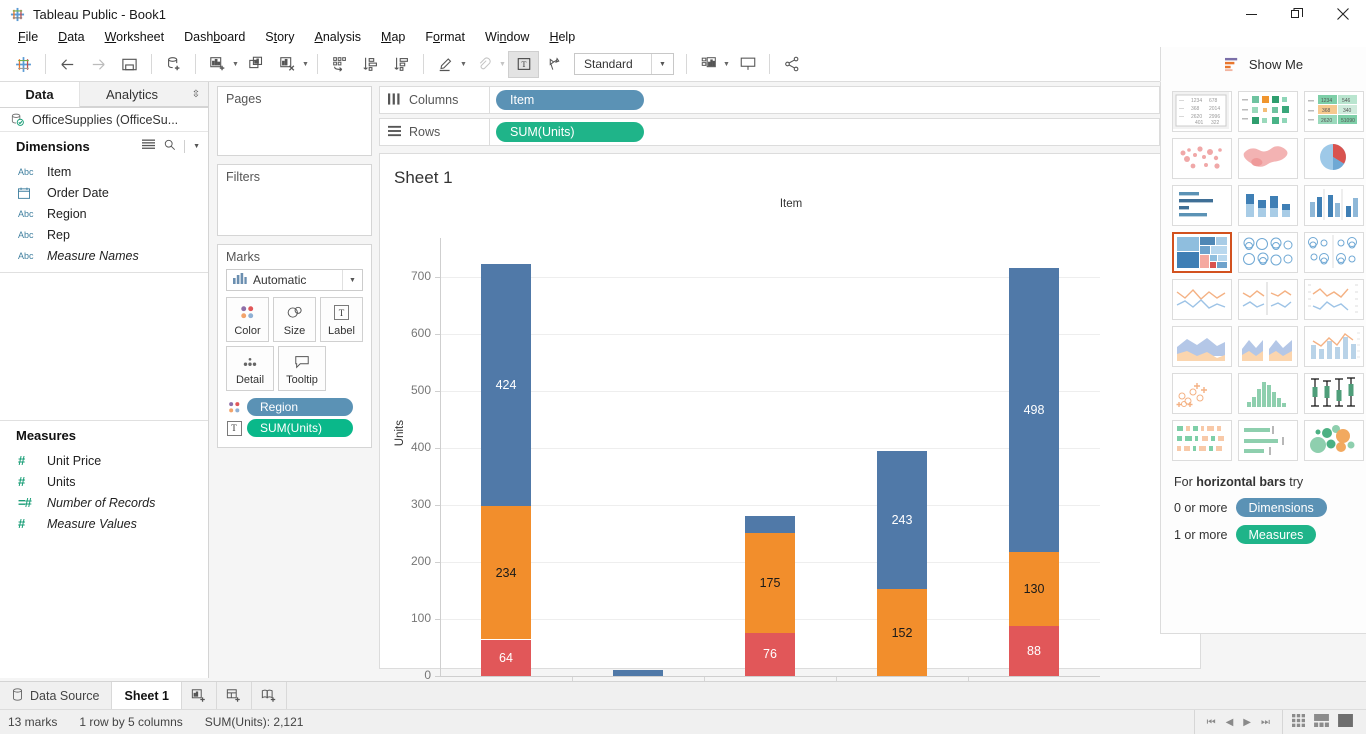 This screenshot has width=1366, height=734. I want to click on nav-last-icon: ⏭, so click(1265, 722).